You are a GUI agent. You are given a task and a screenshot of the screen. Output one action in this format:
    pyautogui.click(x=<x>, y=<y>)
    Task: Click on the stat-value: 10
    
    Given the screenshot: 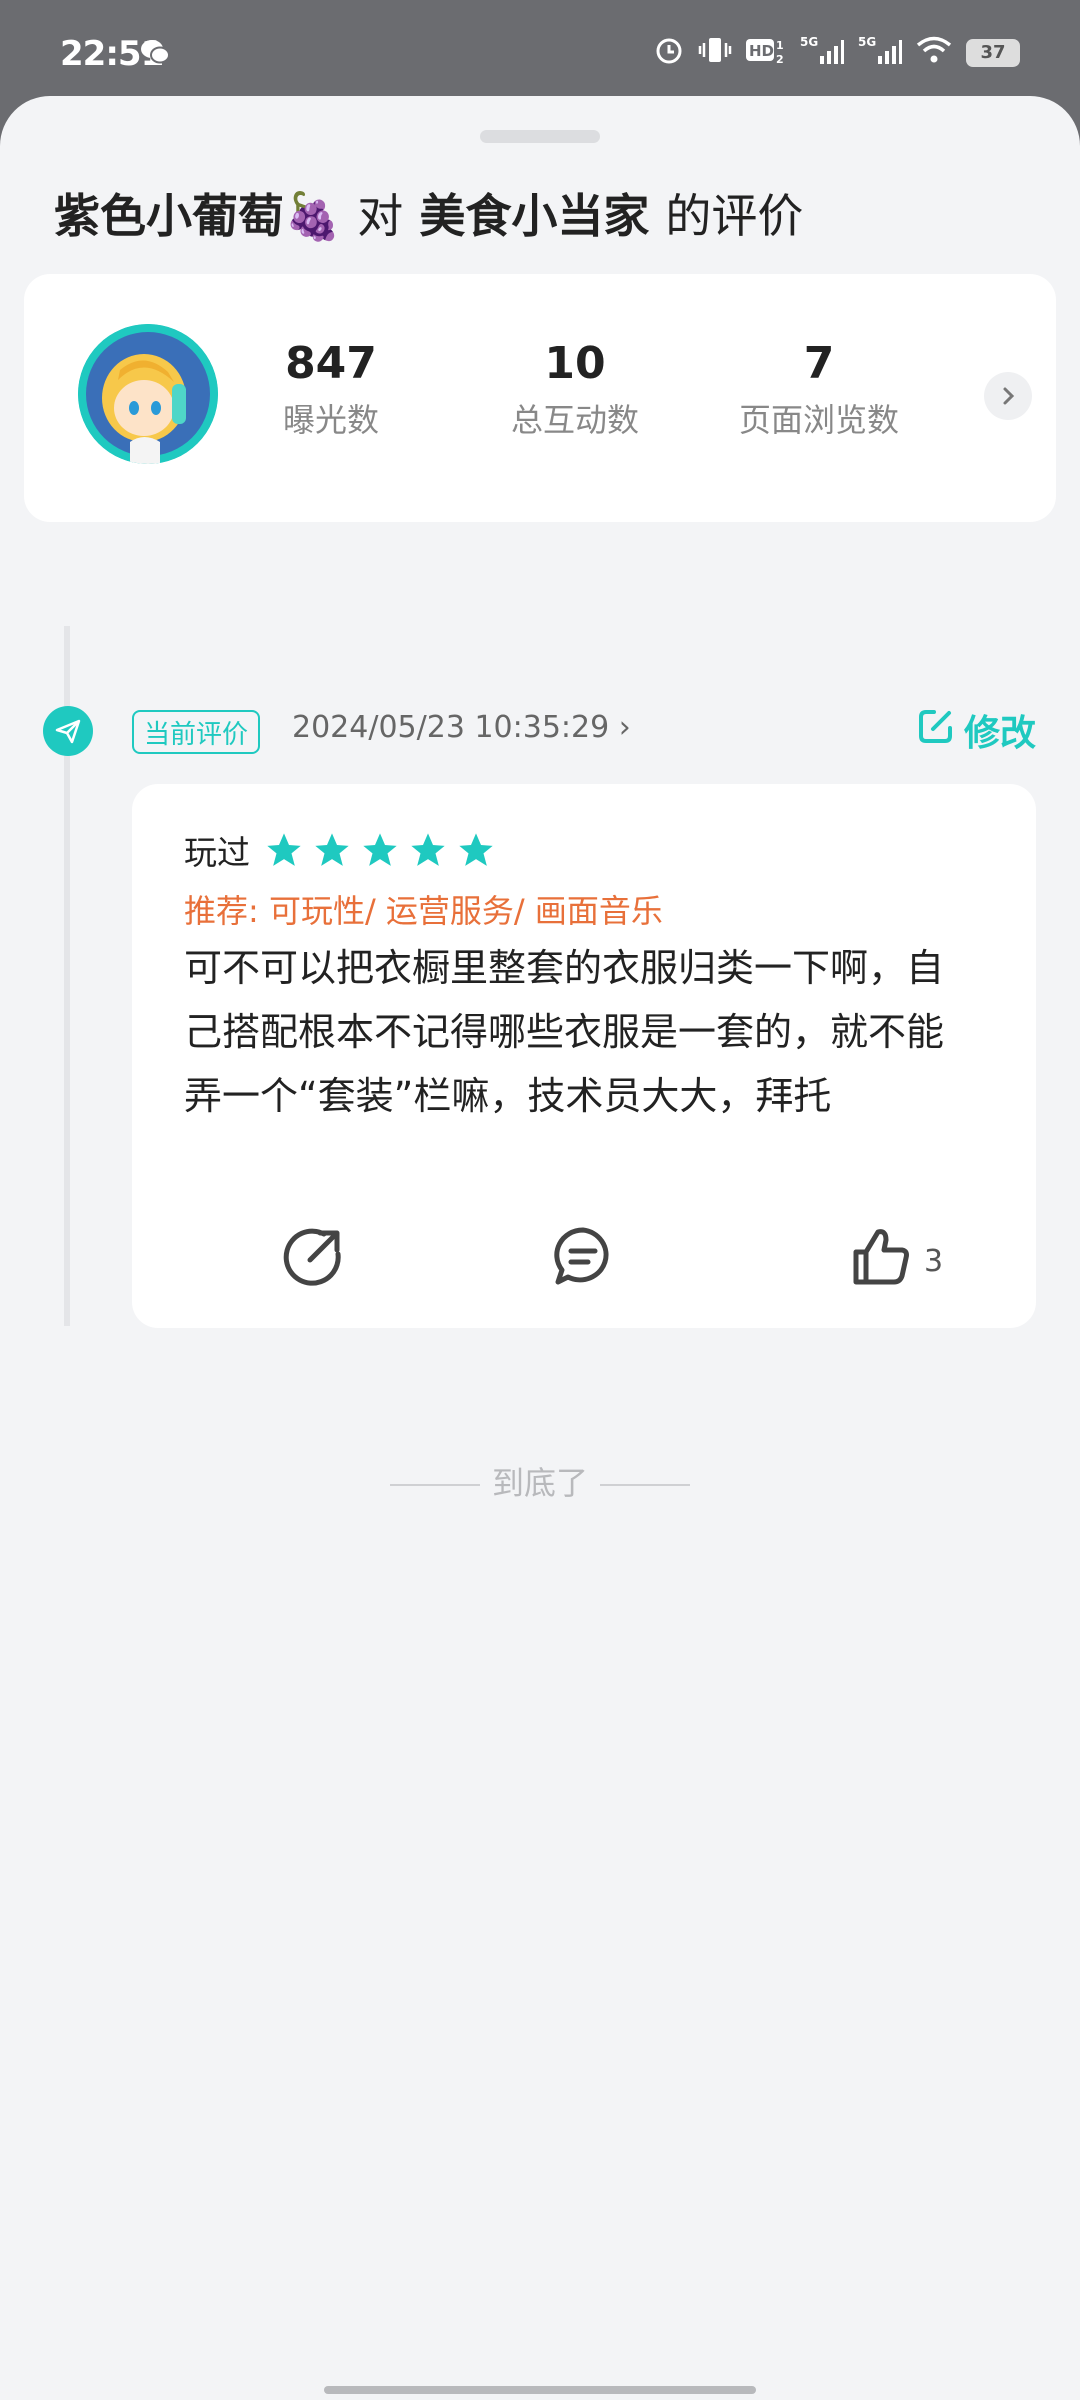 What is the action you would take?
    pyautogui.click(x=575, y=363)
    